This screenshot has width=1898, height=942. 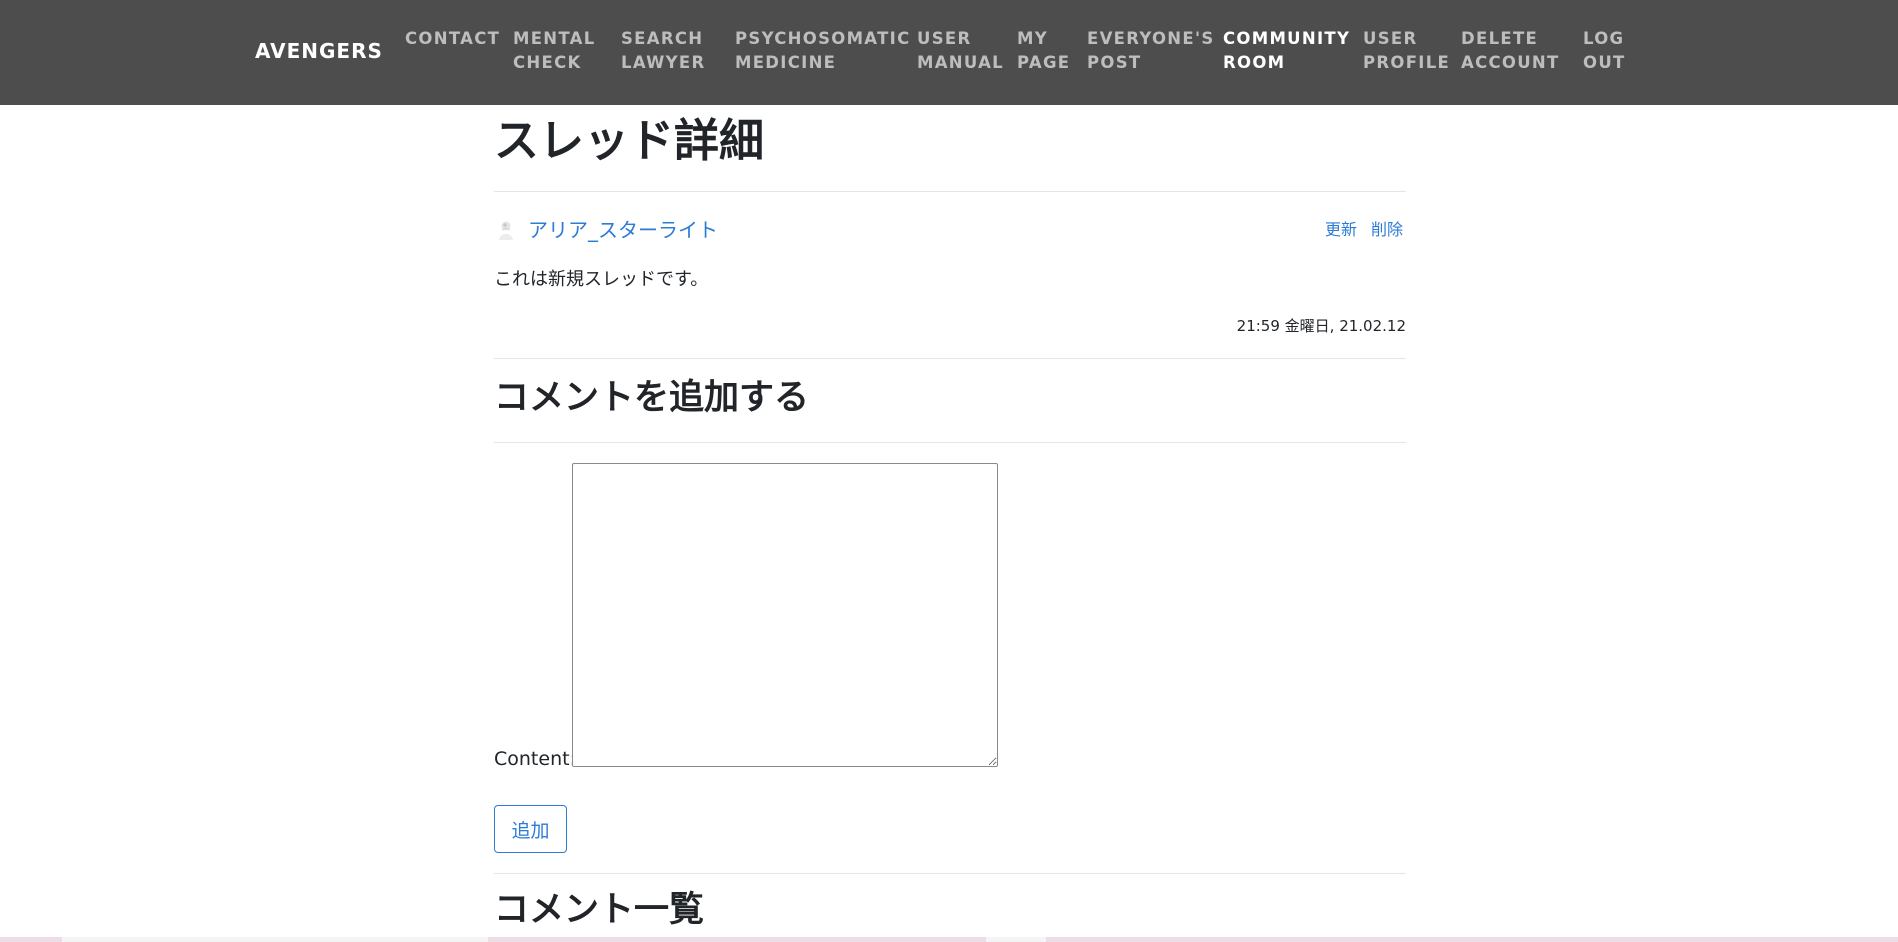 I want to click on nav-psychosomatic-medicine: PSYCHOSOMATIC MEDICINE, so click(x=823, y=51).